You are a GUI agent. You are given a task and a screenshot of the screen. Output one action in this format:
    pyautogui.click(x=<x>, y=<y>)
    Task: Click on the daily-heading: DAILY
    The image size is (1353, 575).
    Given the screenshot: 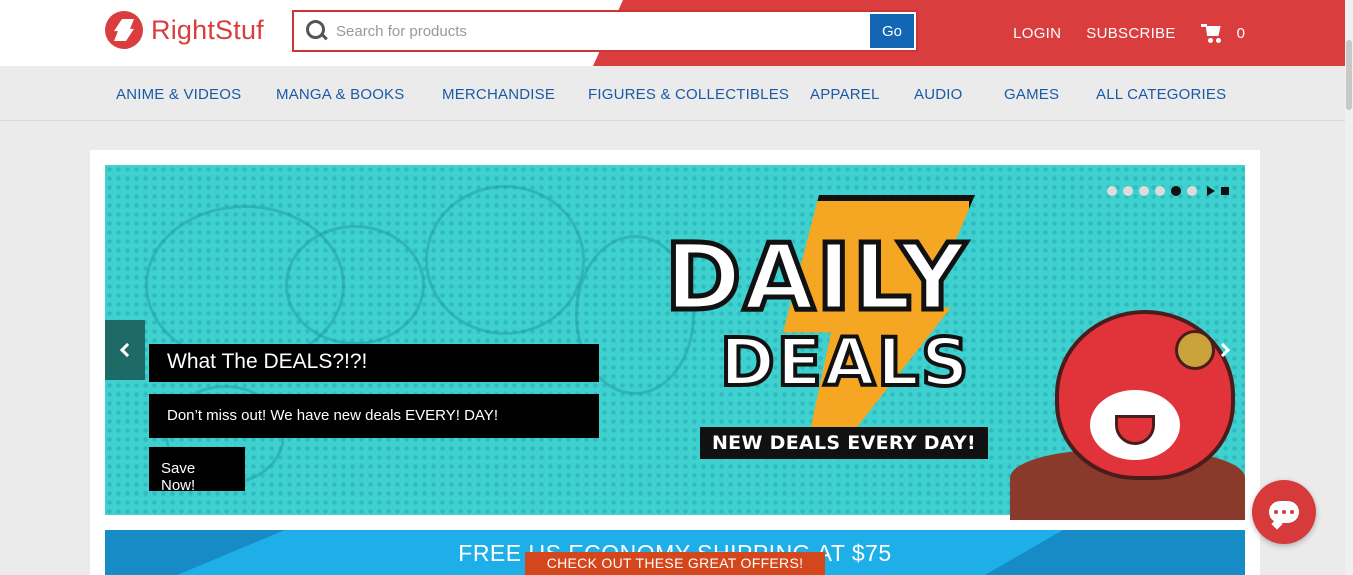 What is the action you would take?
    pyautogui.click(x=816, y=277)
    